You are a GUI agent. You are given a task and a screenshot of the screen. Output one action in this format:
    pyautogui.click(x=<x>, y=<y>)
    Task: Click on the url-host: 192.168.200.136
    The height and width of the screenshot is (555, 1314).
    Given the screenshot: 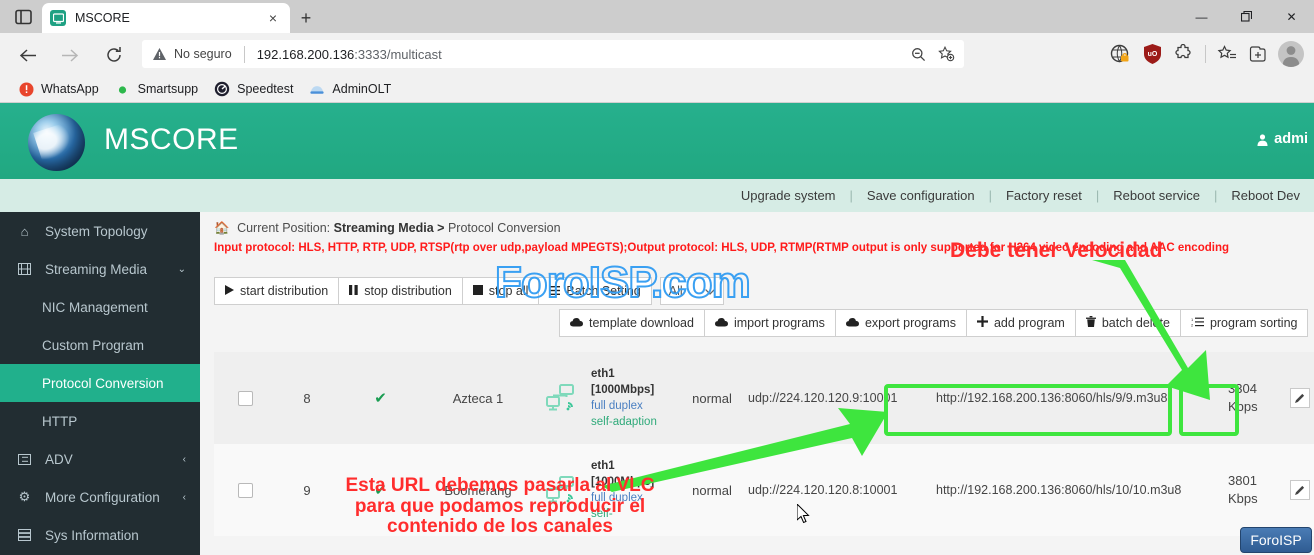 What is the action you would take?
    pyautogui.click(x=305, y=54)
    